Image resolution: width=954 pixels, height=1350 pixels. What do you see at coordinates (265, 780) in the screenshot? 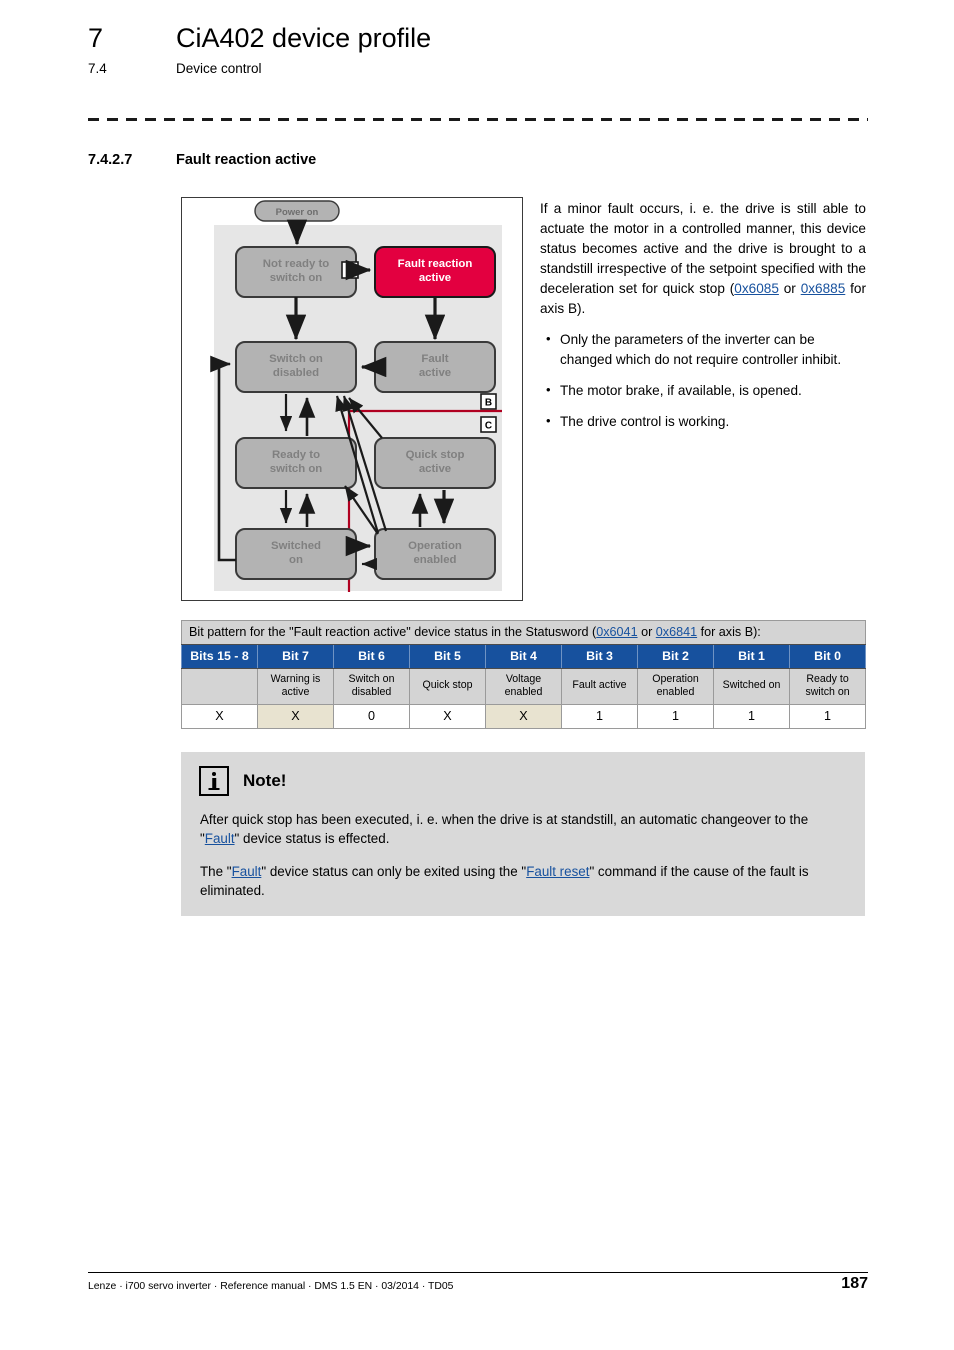
I see `note-title: Note!` at bounding box center [265, 780].